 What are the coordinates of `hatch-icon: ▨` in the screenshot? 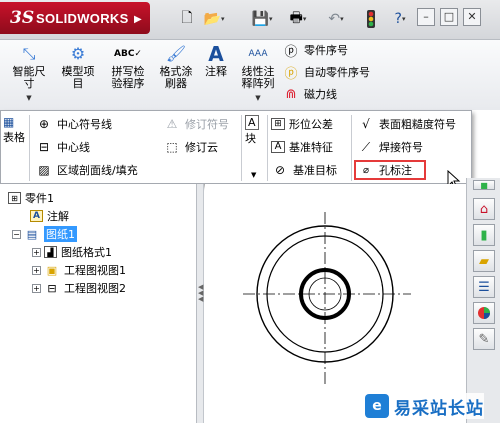 It's located at (44, 170).